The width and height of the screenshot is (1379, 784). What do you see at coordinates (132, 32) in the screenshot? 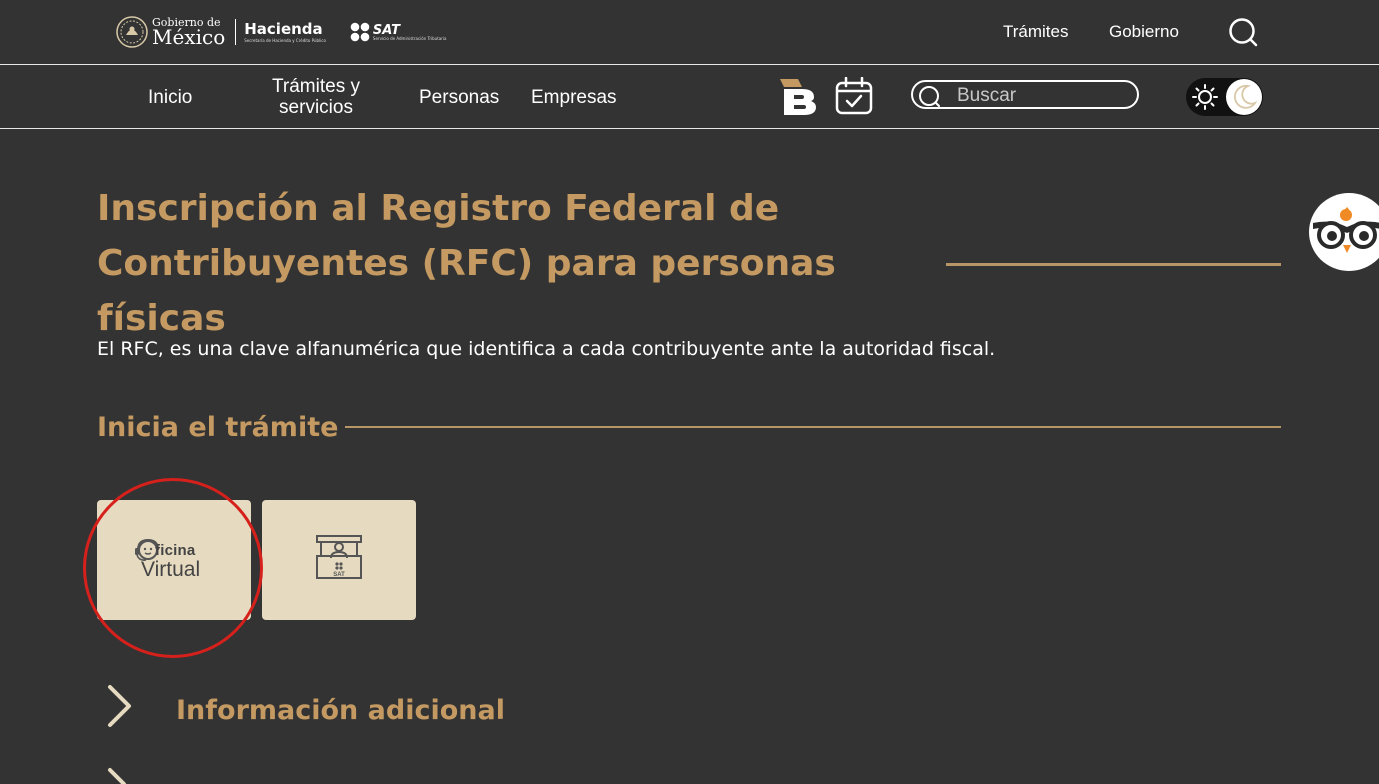
I see `mexico-seal-icon` at bounding box center [132, 32].